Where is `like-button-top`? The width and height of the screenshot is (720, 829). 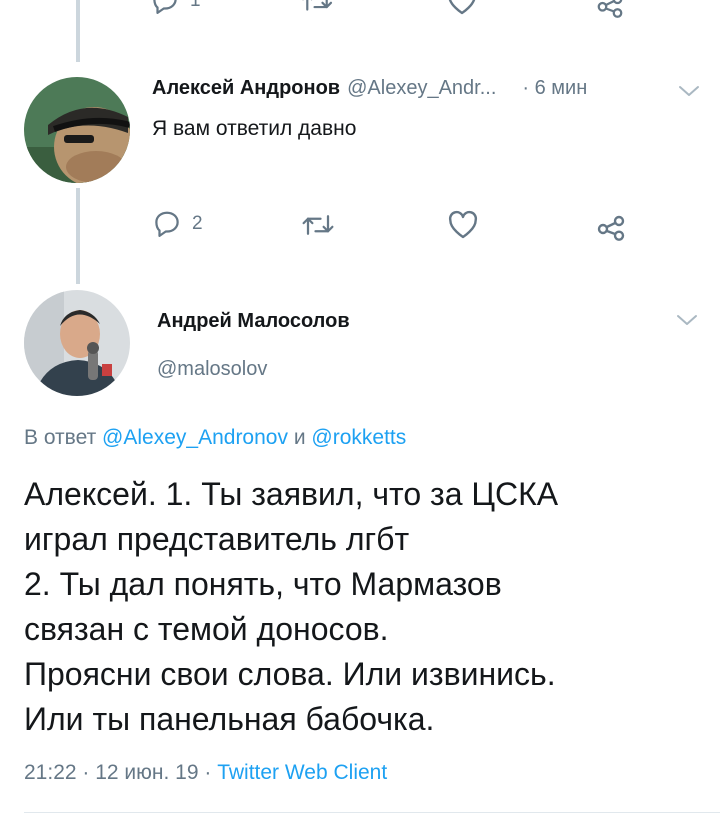 like-button-top is located at coordinates (462, 8).